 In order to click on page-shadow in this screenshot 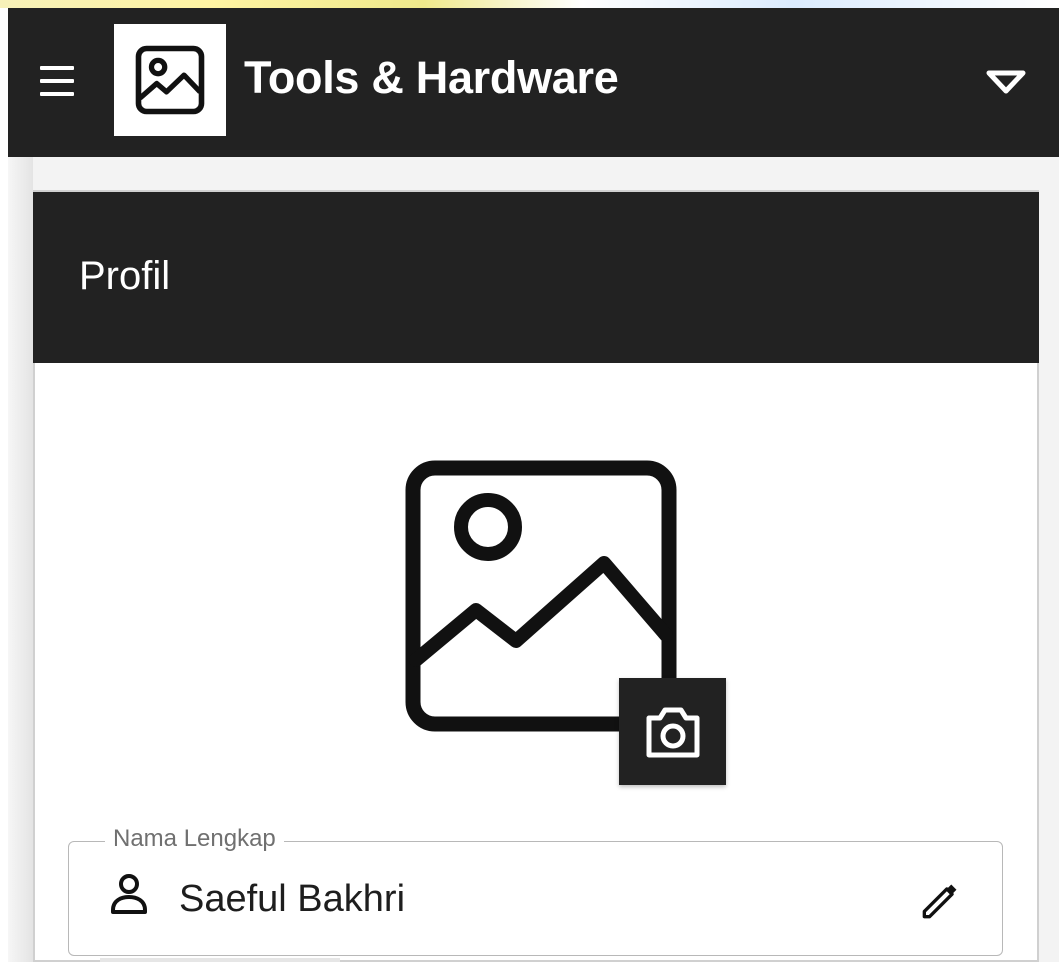, I will do `click(20, 559)`.